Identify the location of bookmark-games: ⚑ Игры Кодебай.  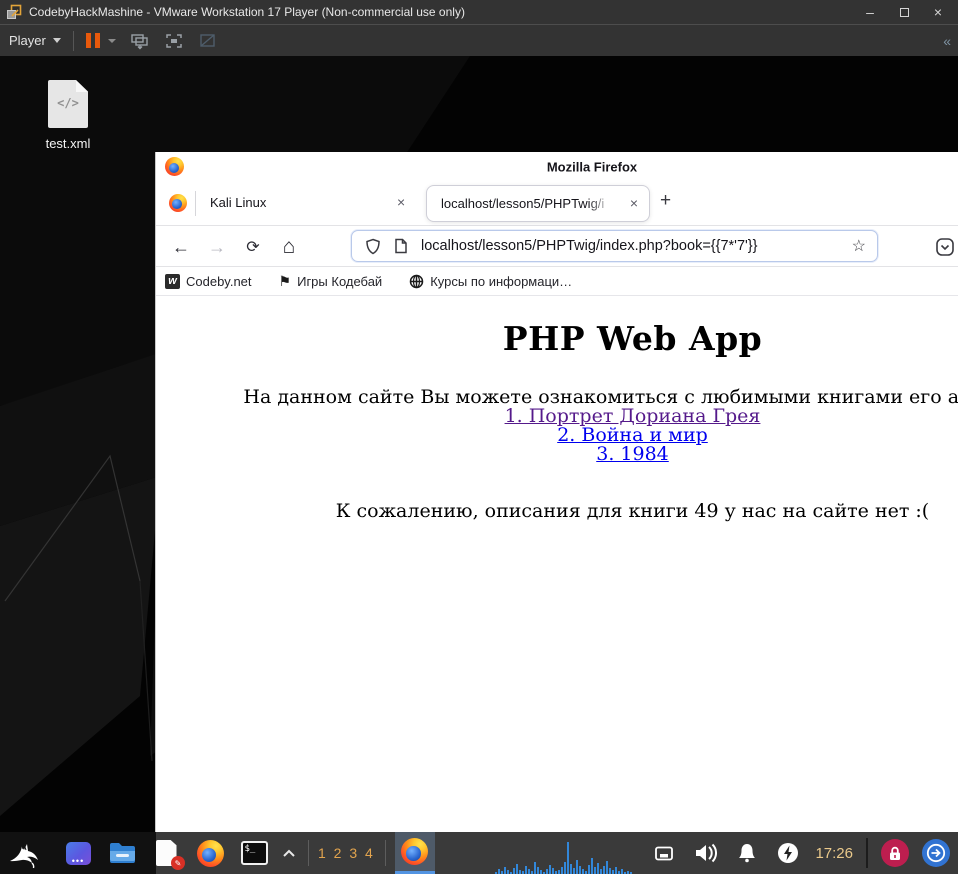
(331, 281).